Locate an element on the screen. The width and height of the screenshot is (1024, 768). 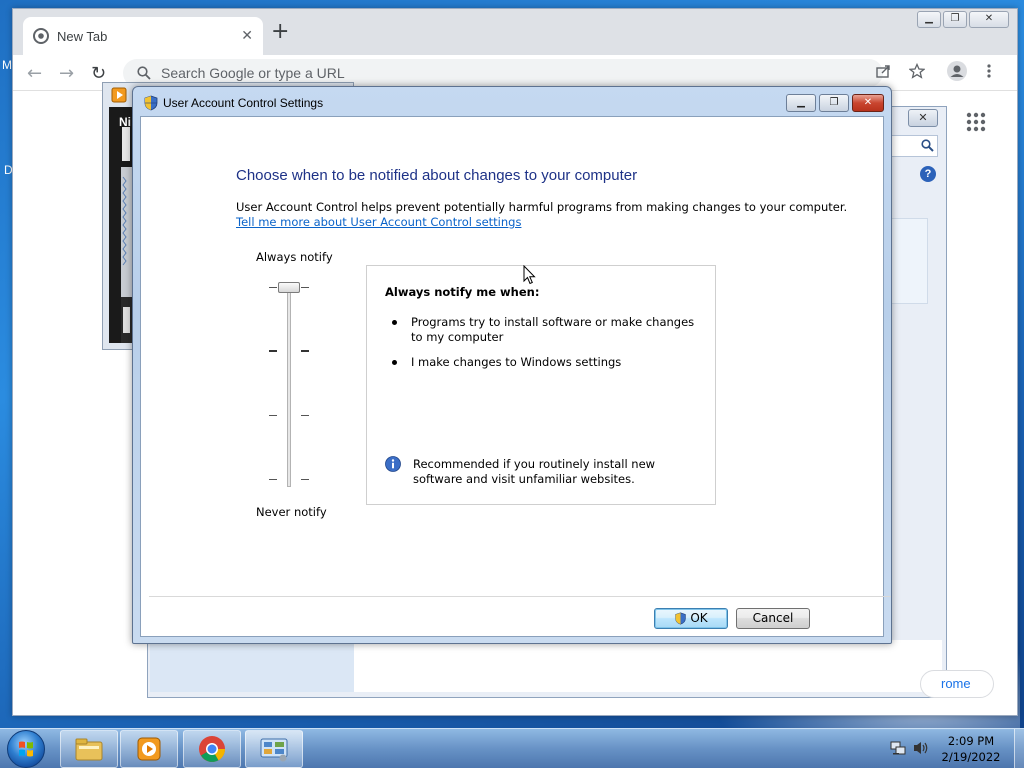
uac-maximize-button: ❐ is located at coordinates (834, 103).